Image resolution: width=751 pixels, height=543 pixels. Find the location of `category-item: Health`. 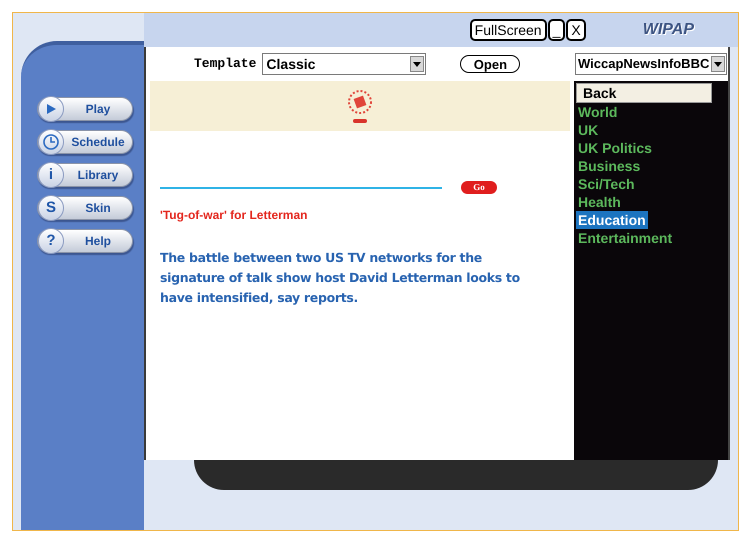

category-item: Health is located at coordinates (599, 202).